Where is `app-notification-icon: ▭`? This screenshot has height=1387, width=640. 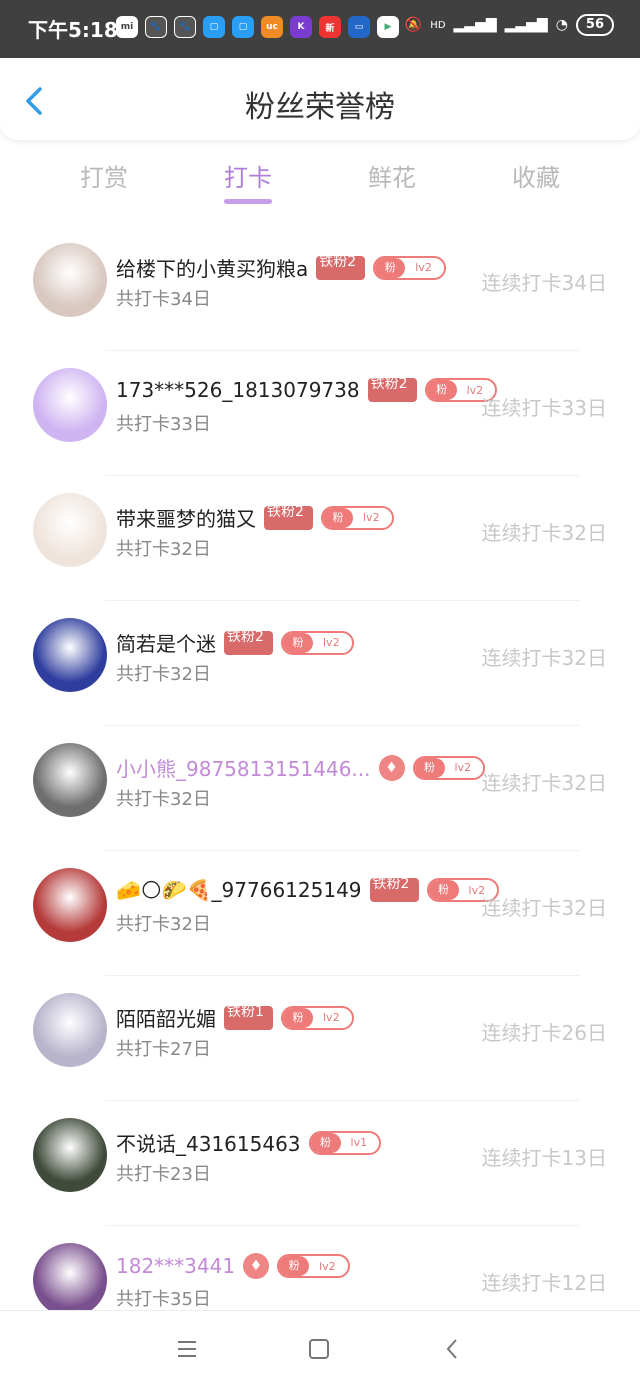 app-notification-icon: ▭ is located at coordinates (359, 27).